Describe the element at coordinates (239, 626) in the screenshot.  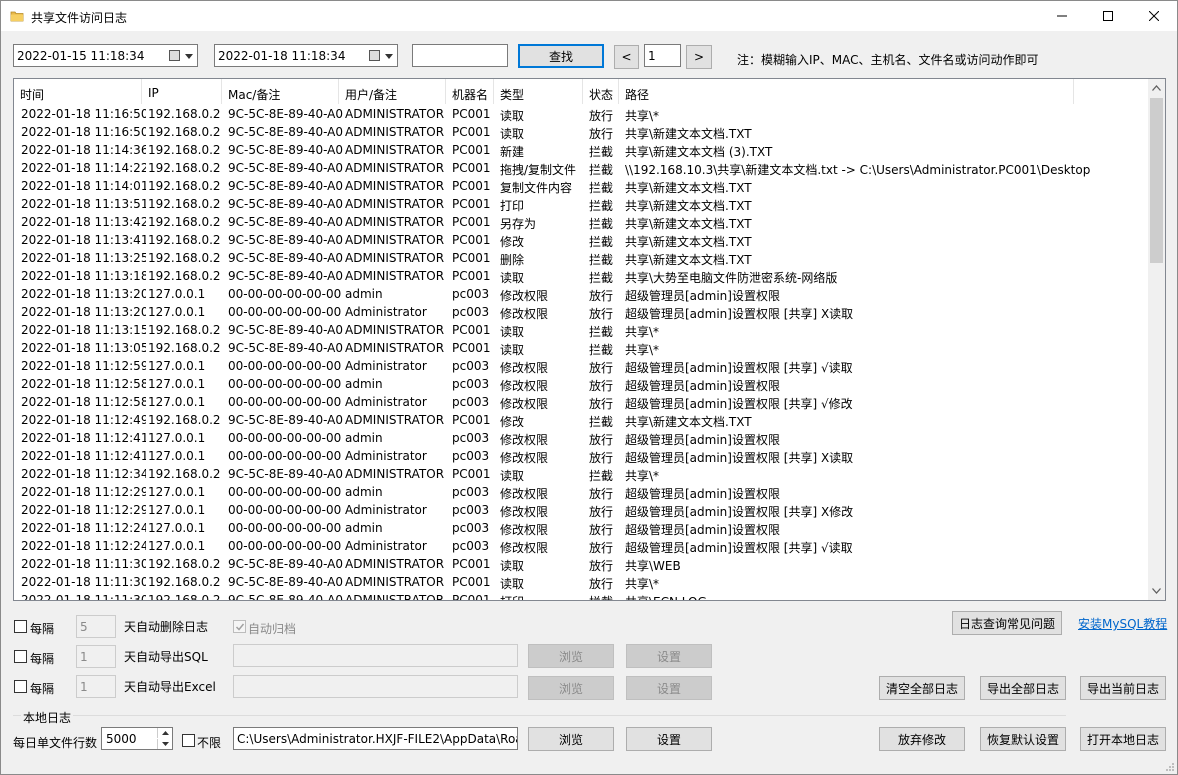
I see `auto-archive-checkbox` at that location.